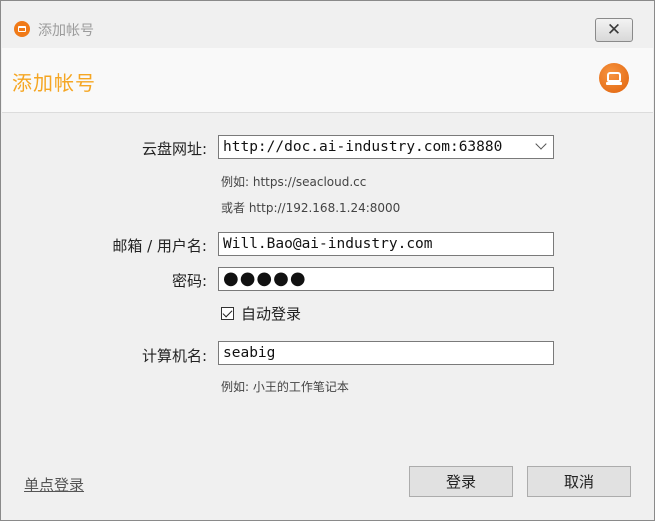 This screenshot has width=655, height=521. Describe the element at coordinates (614, 78) in the screenshot. I see `seafile-logo-icon` at that location.